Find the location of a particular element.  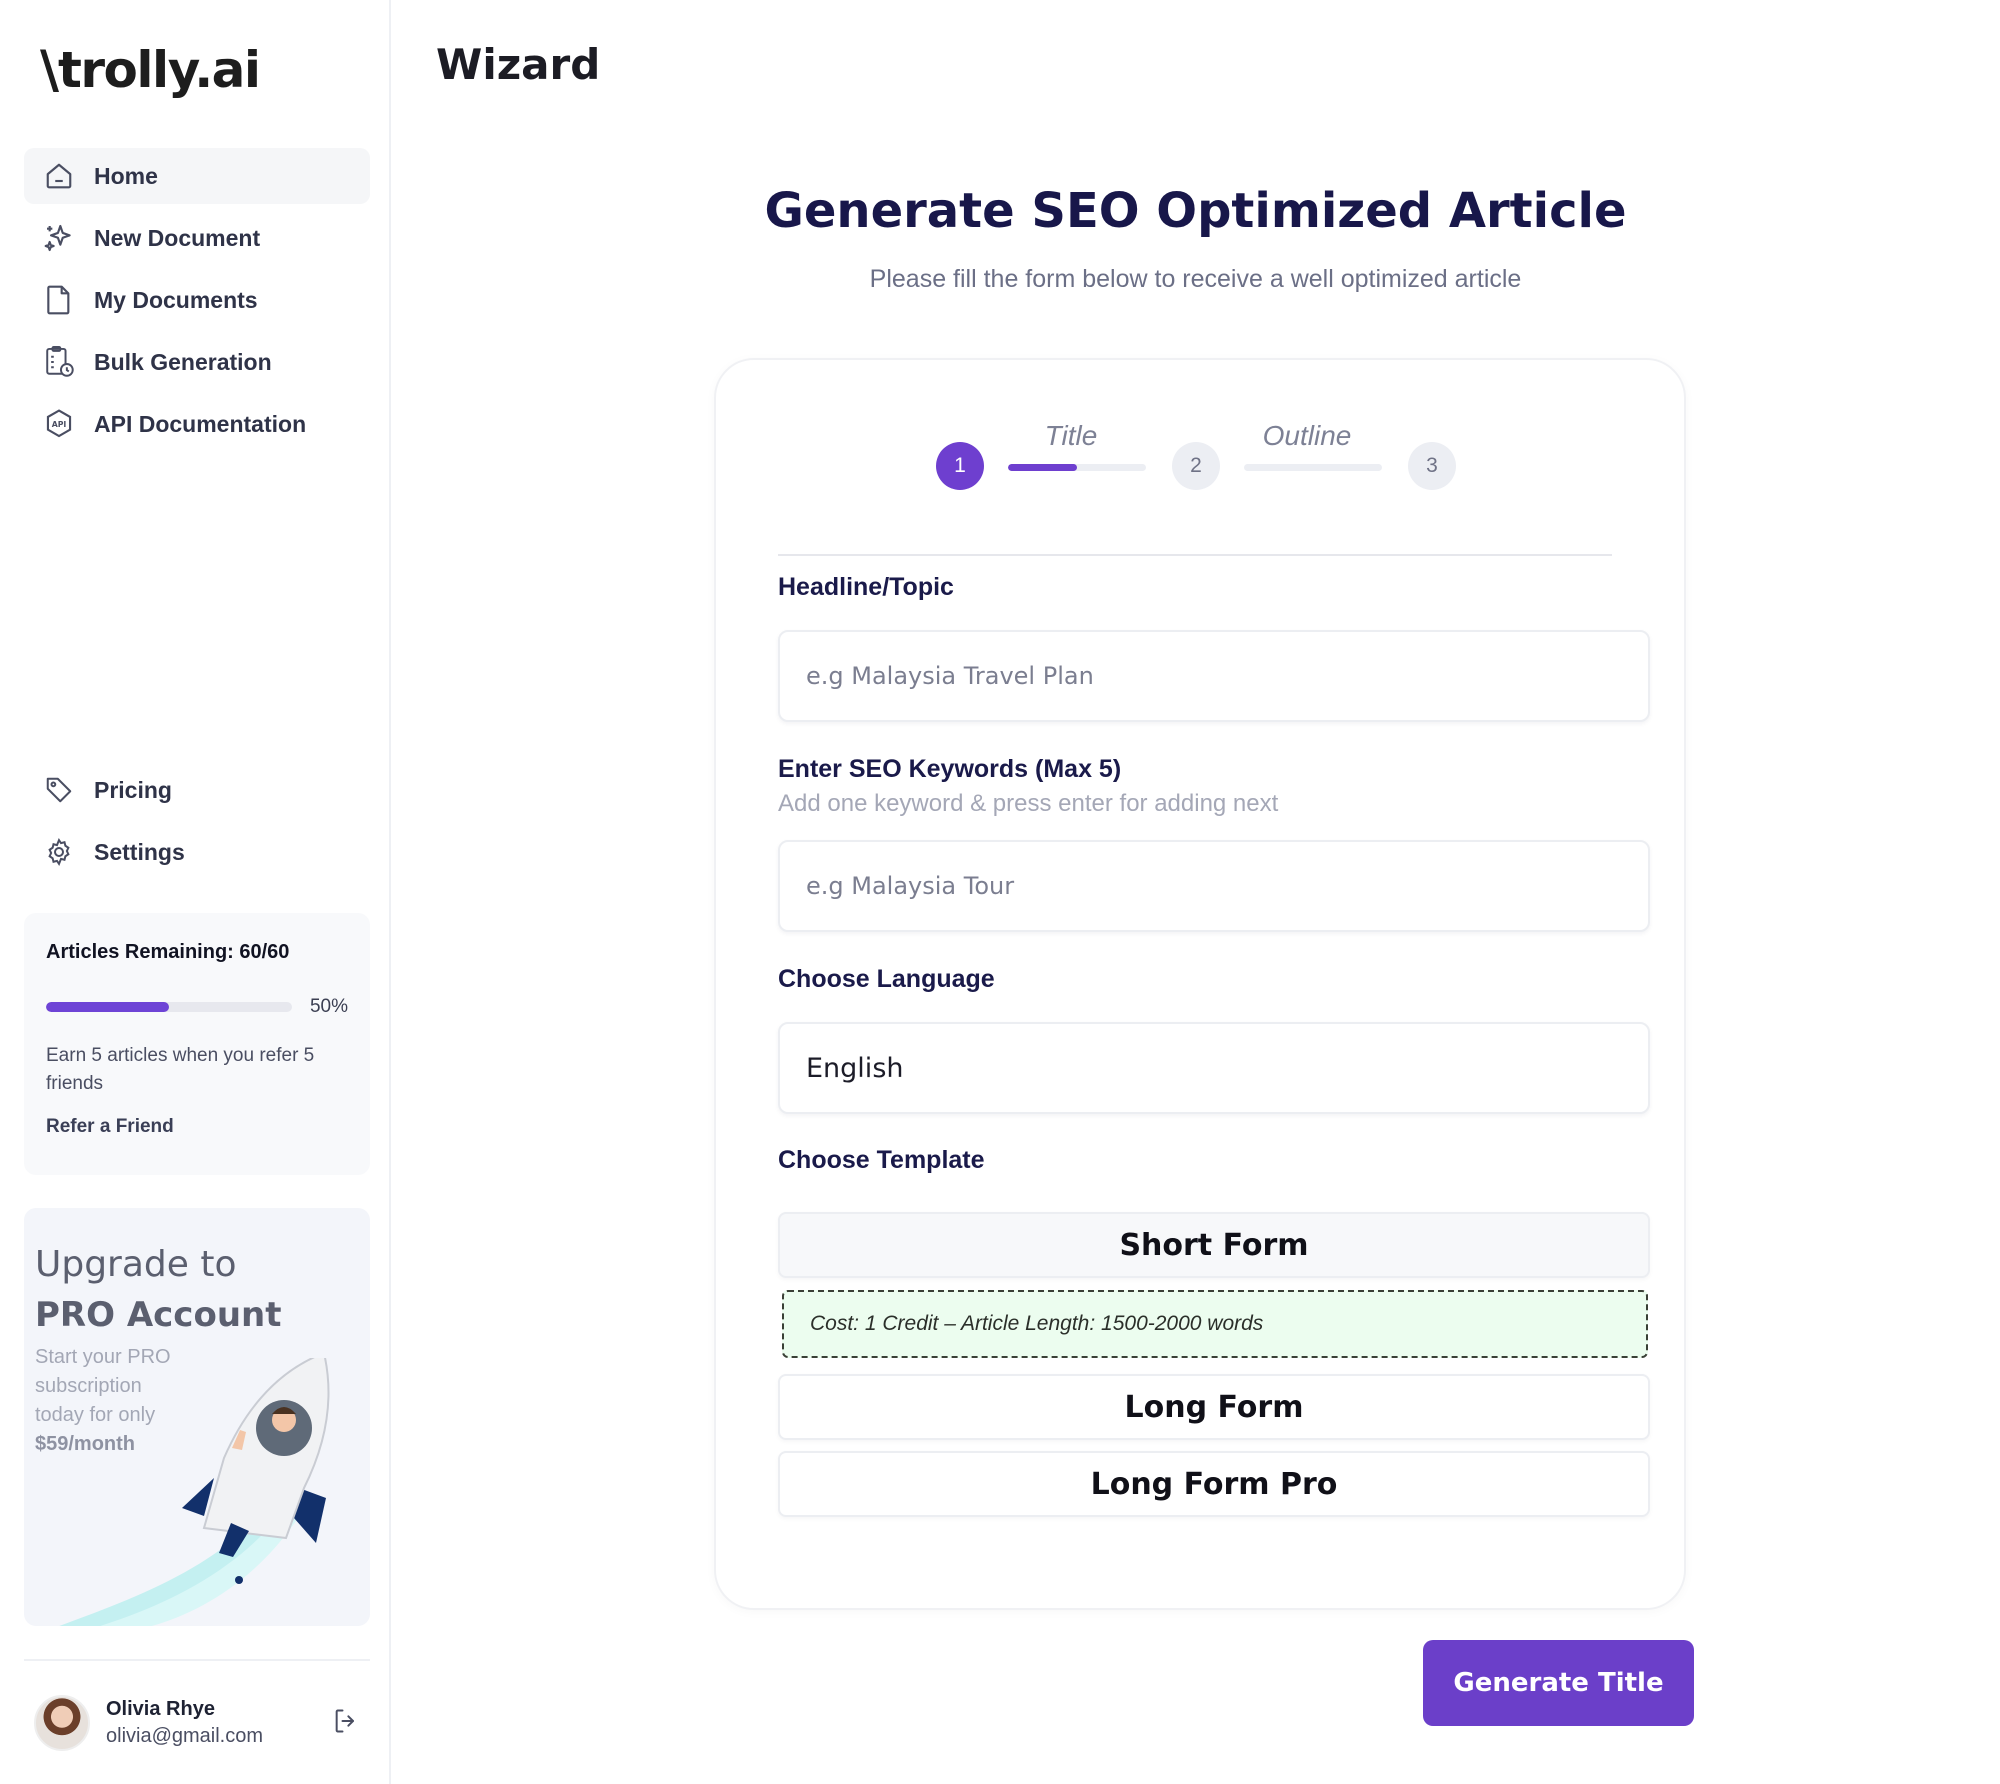

credits-progress-track is located at coordinates (169, 1007).